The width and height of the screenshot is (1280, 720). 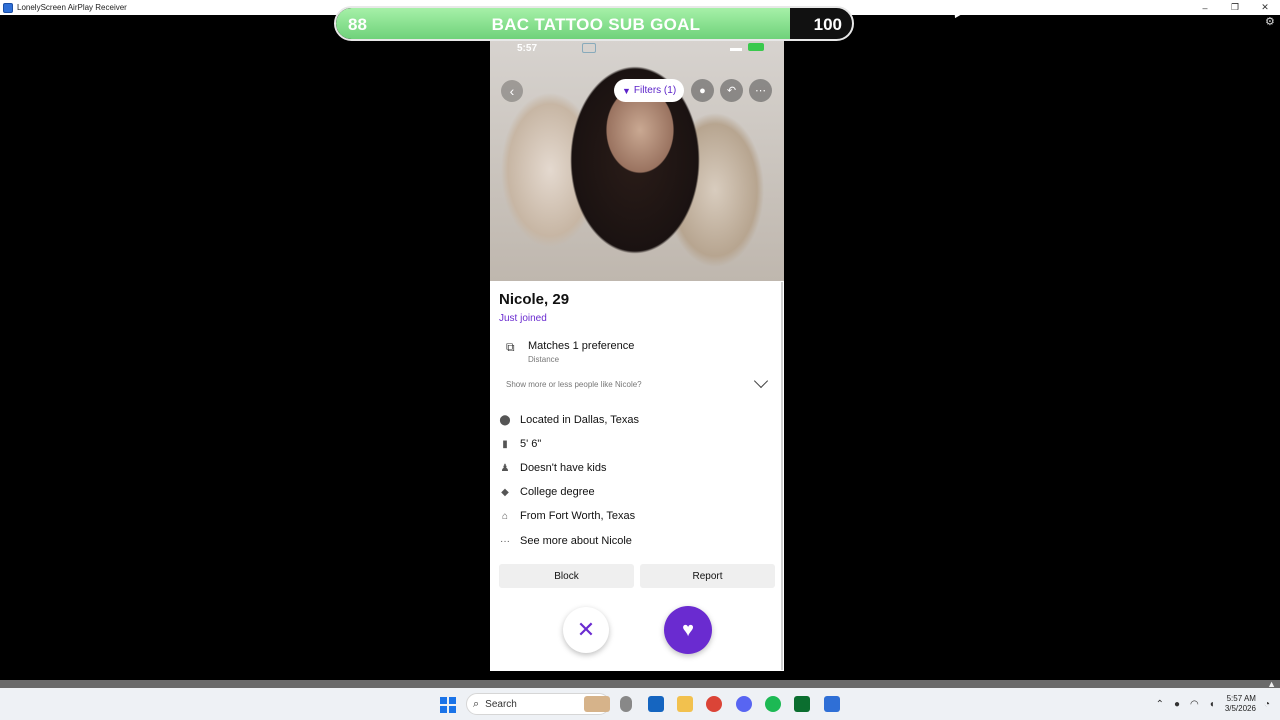 I want to click on taskbar: ⌕ Search ⌃ ● ◠ ◖ 5:57 AM 3/5/2026 ◔, so click(x=640, y=704).